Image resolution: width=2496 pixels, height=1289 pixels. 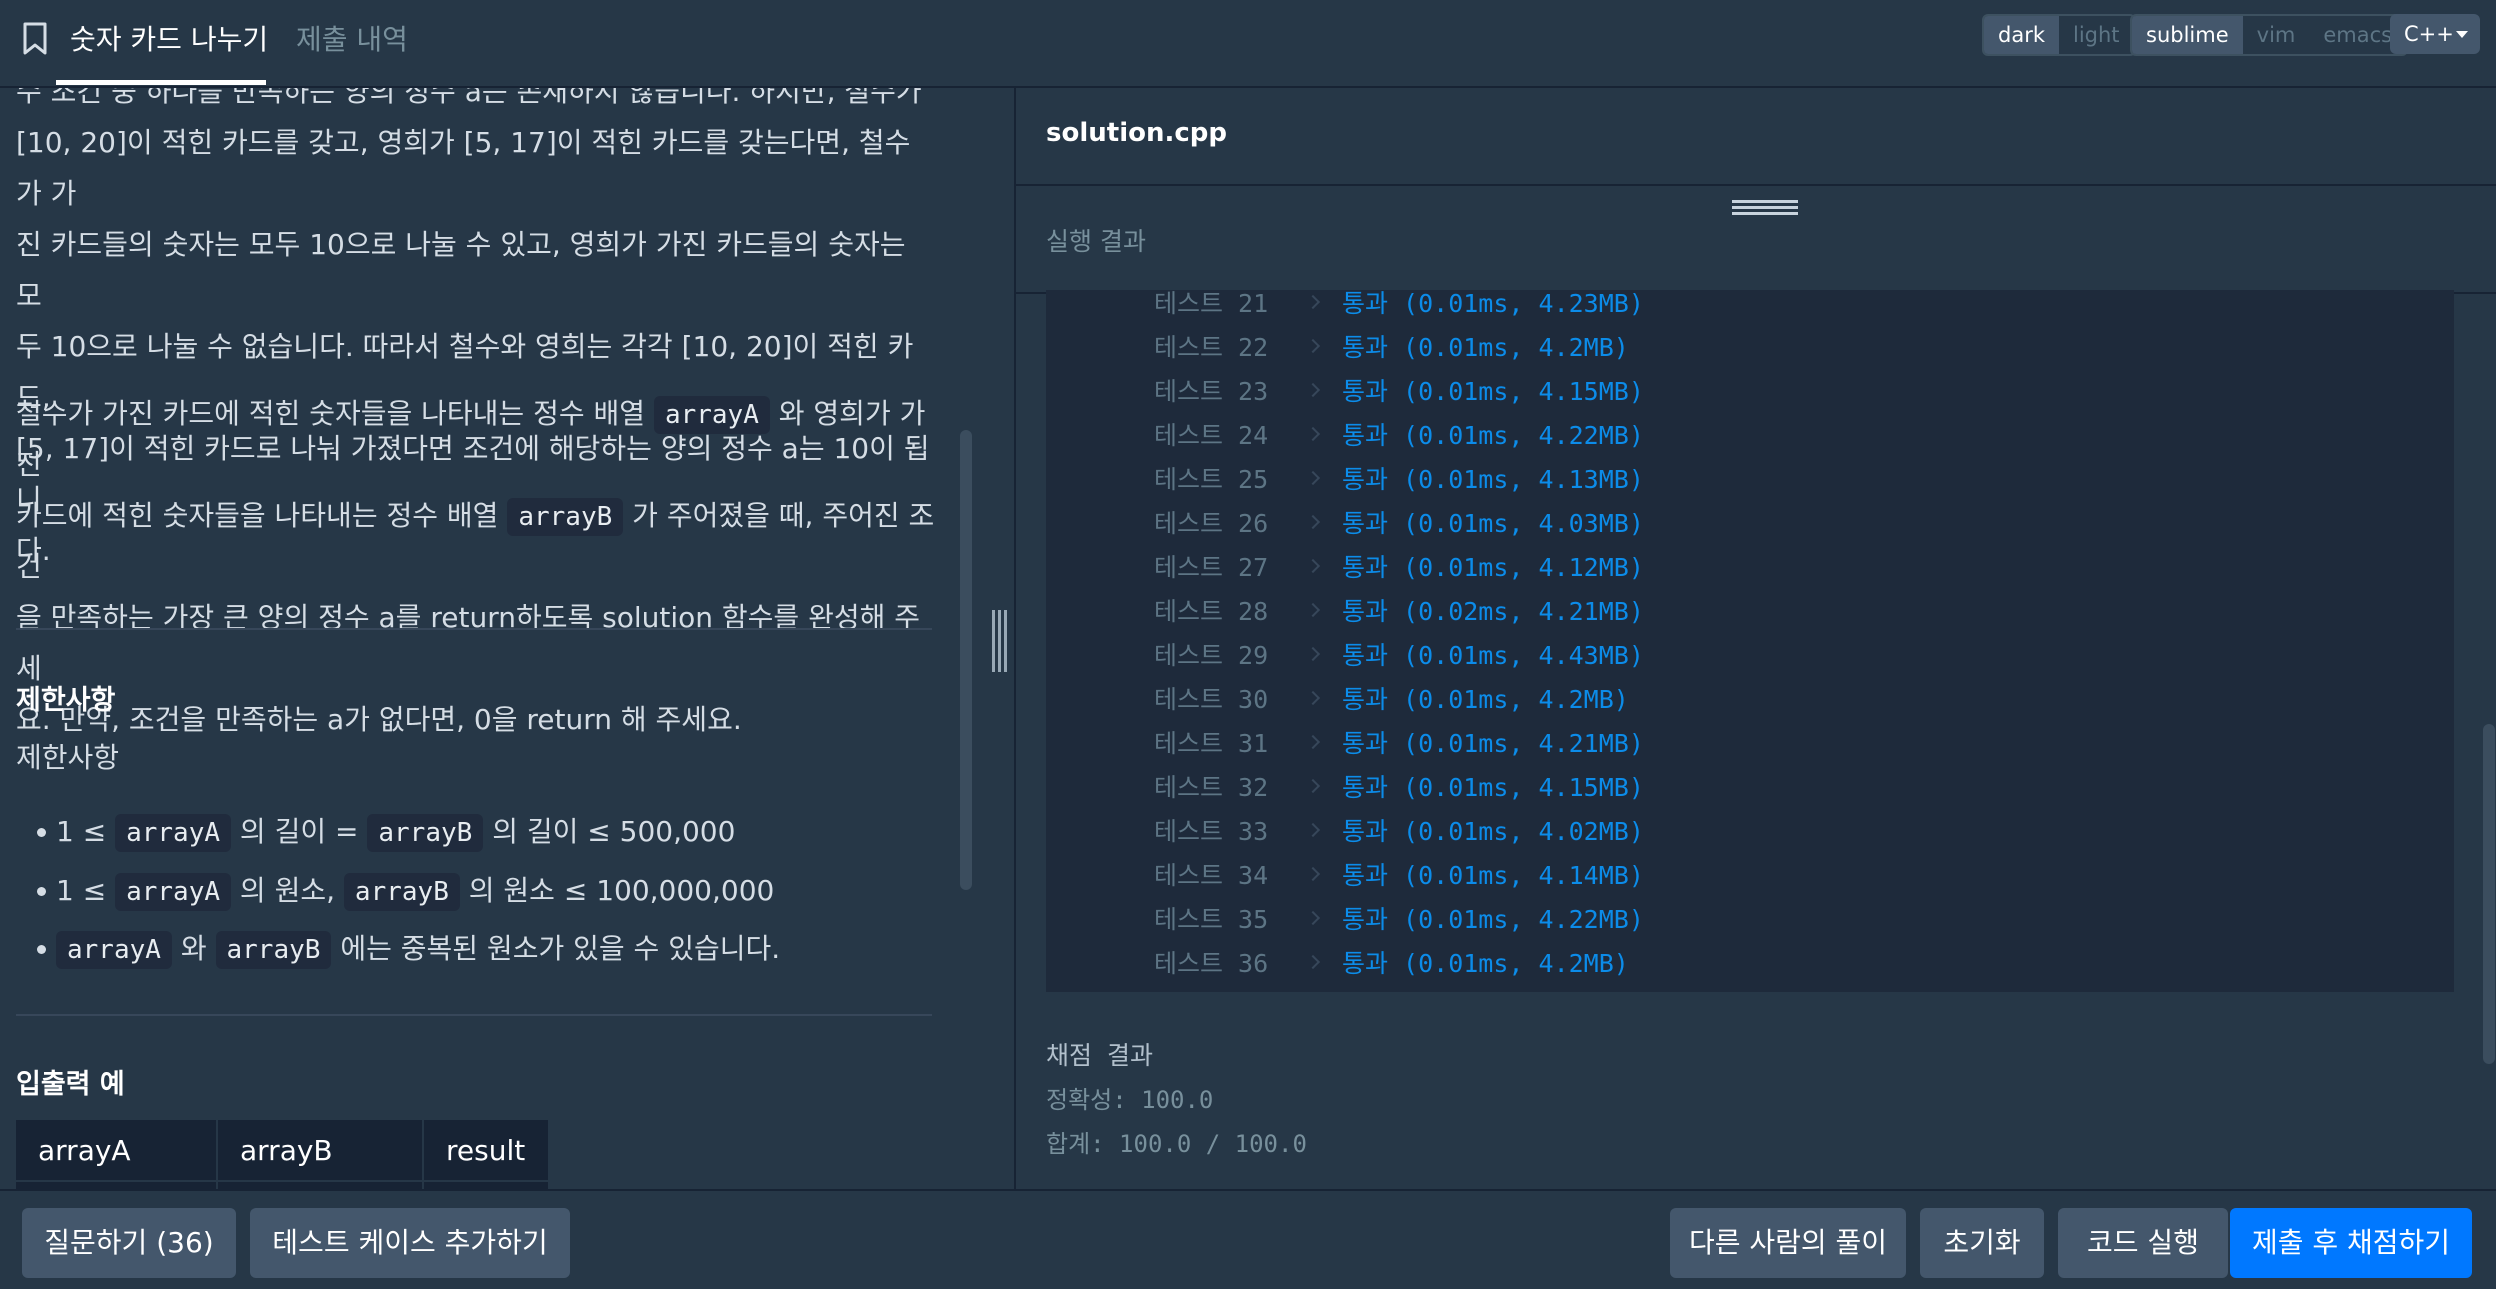 I want to click on test-label: 테스트 23, so click(x=1211, y=391).